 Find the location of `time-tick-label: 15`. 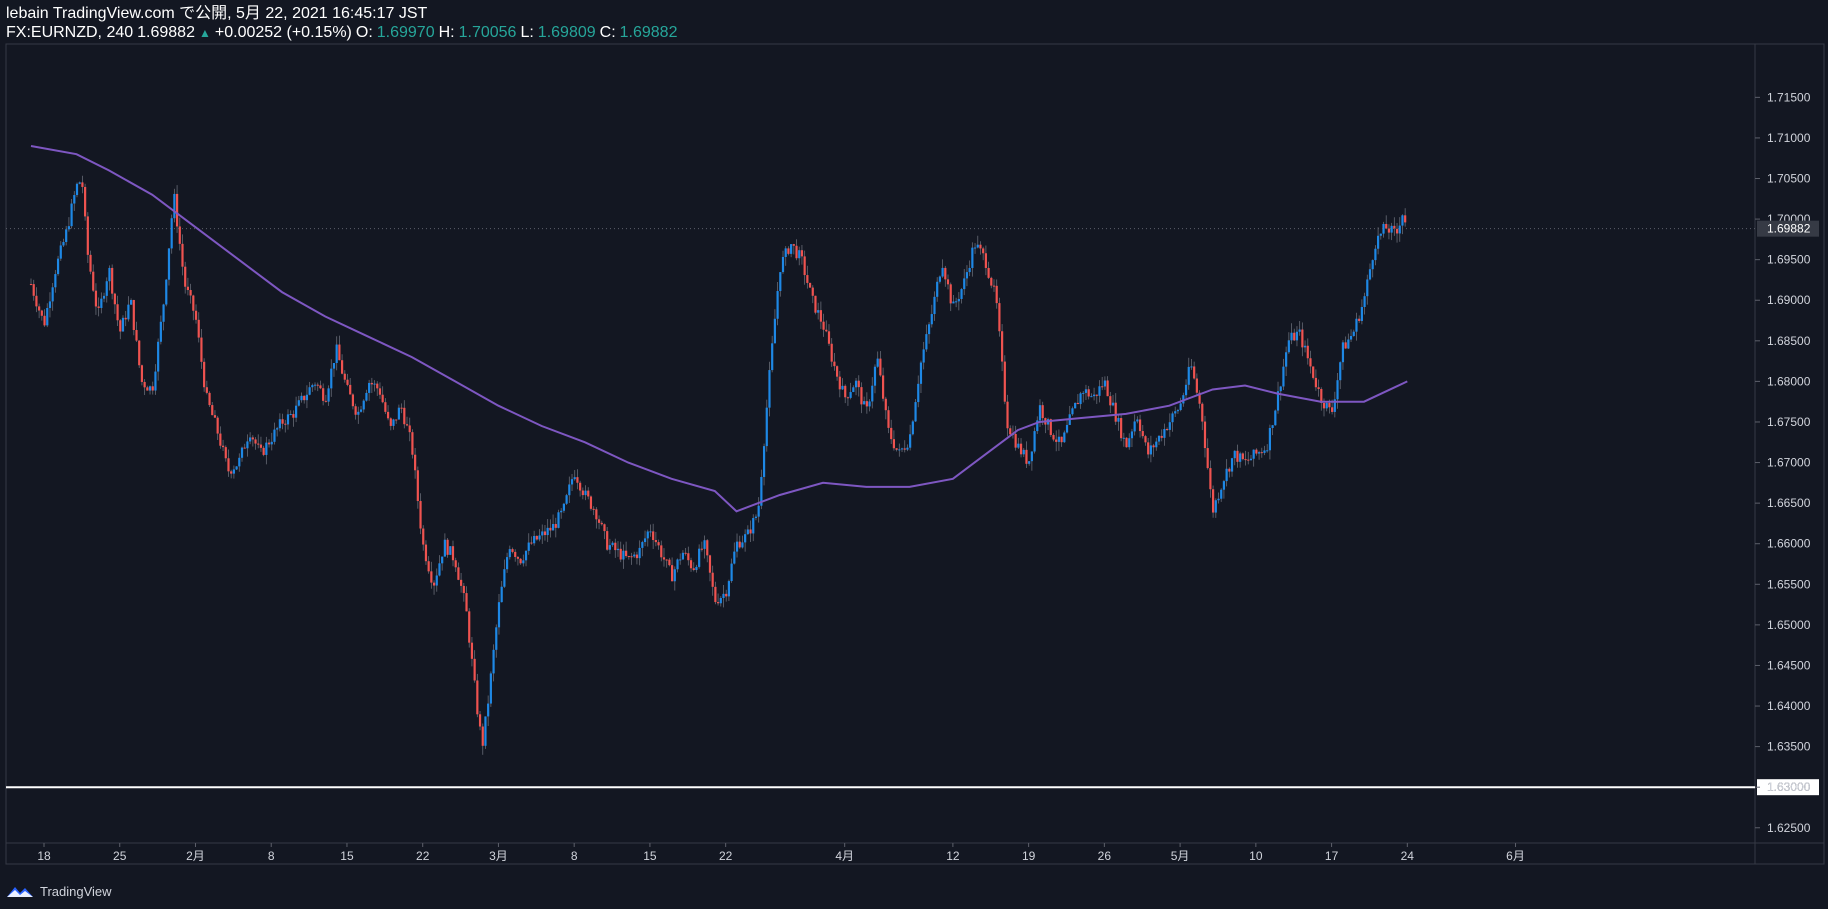

time-tick-label: 15 is located at coordinates (347, 856).